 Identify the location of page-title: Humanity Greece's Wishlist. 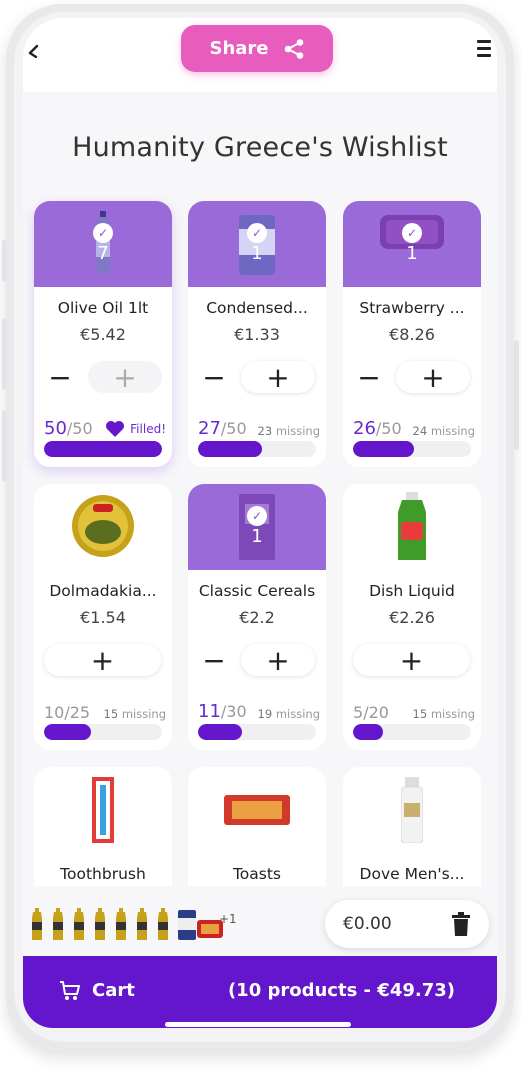
(260, 147).